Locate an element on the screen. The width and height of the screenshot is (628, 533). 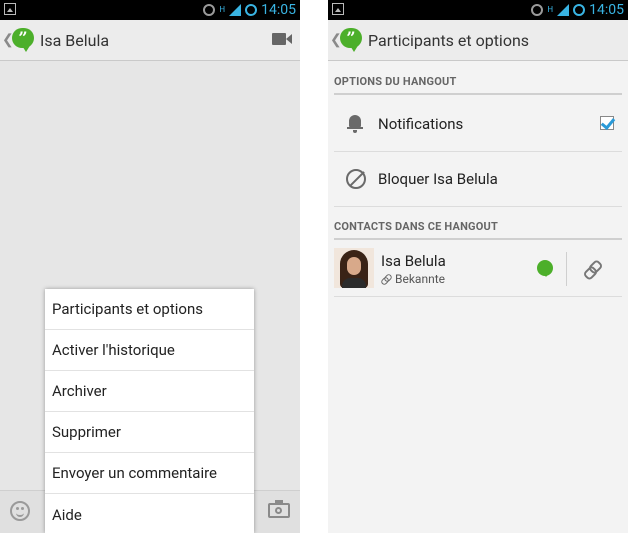
menu-item-help: Aide is located at coordinates (149, 513).